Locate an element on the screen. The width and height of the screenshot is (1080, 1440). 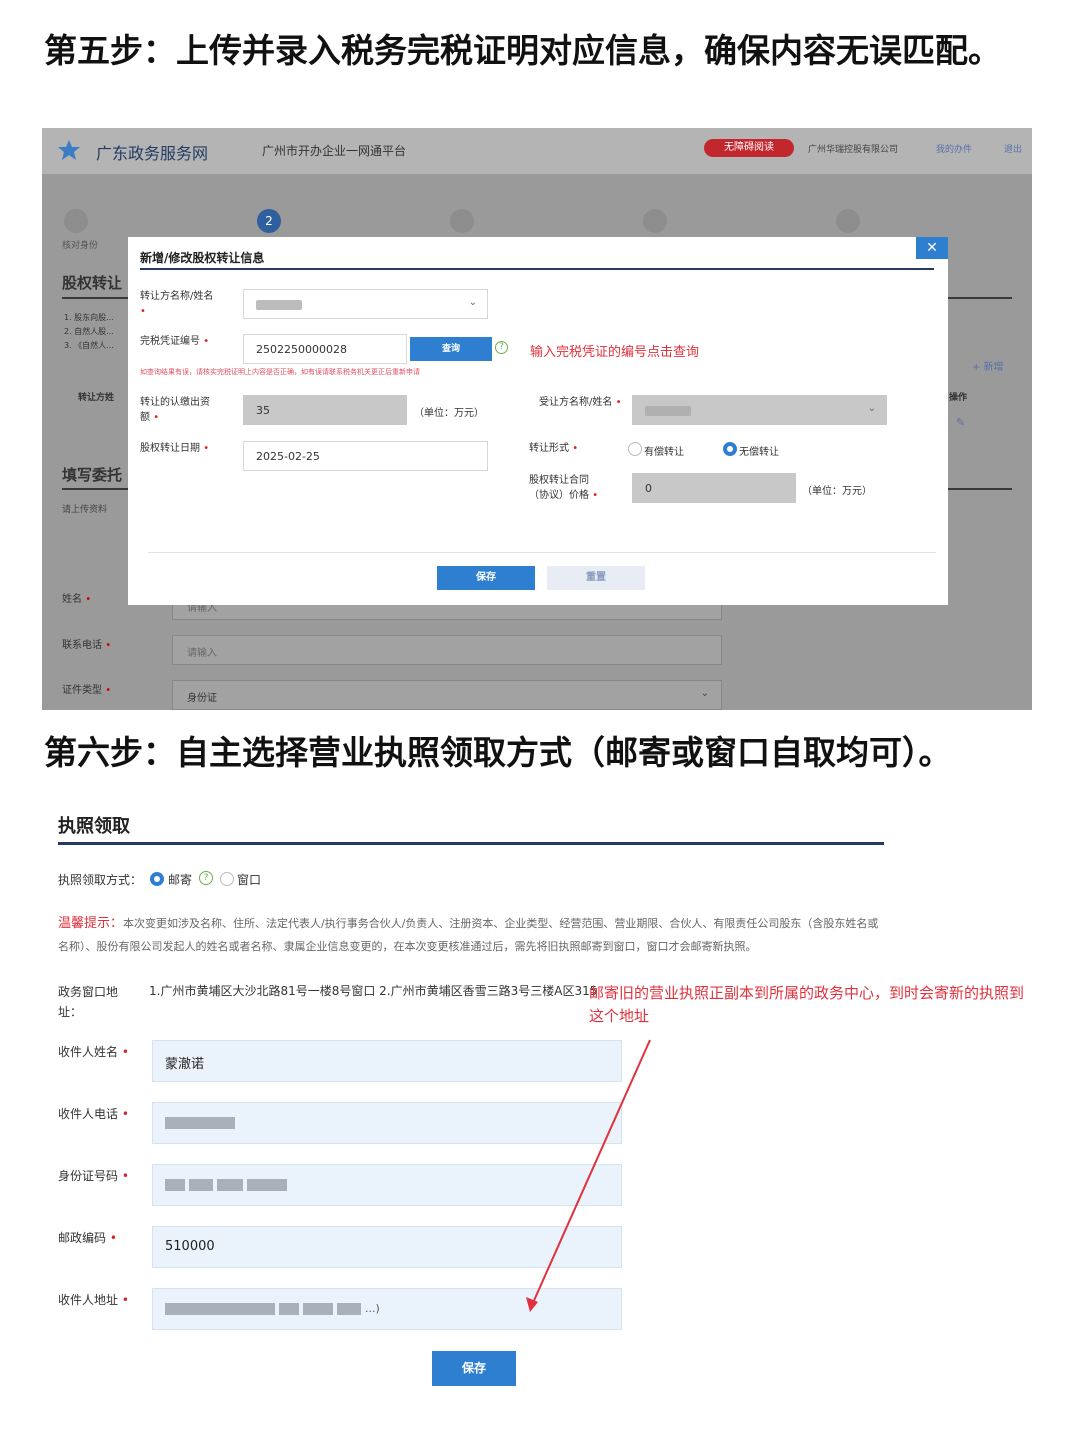
portal-site-name: 广东政务服务网 is located at coordinates (152, 152).